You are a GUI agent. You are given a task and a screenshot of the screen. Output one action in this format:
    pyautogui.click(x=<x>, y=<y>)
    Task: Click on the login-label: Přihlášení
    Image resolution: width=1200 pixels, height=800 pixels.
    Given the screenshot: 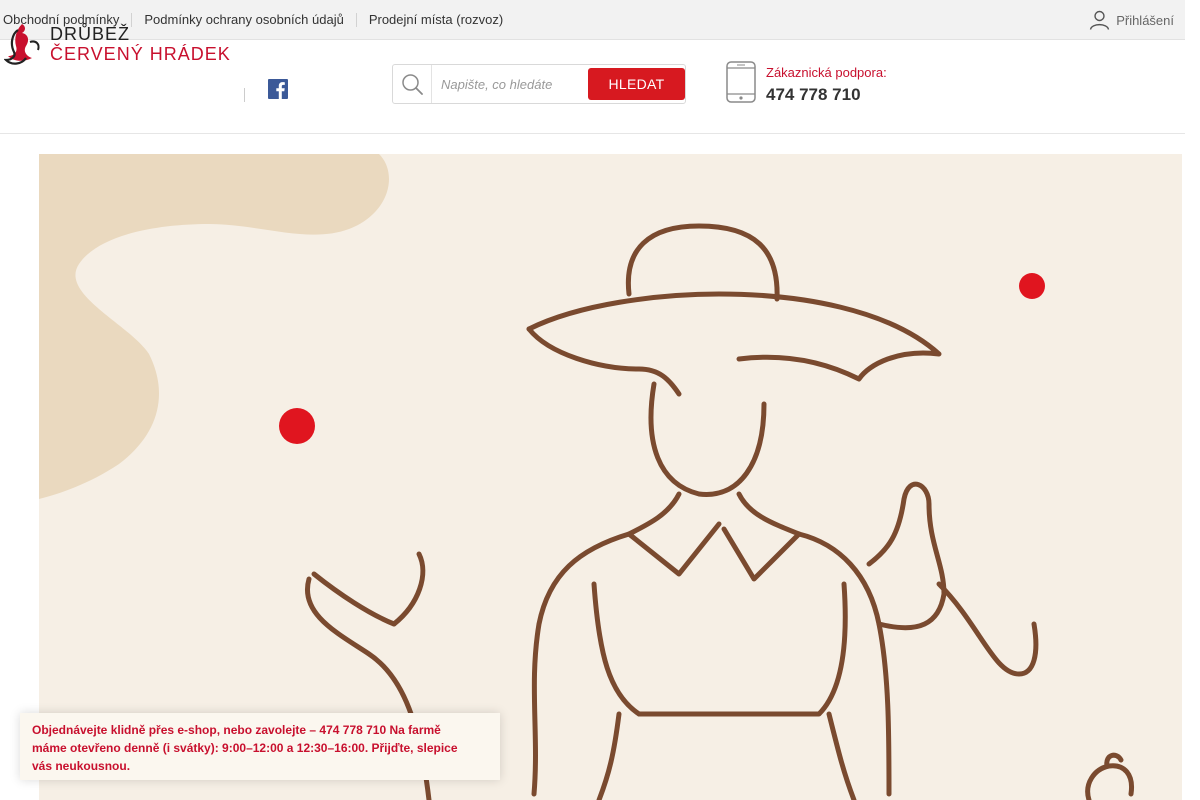 What is the action you would take?
    pyautogui.click(x=1145, y=20)
    